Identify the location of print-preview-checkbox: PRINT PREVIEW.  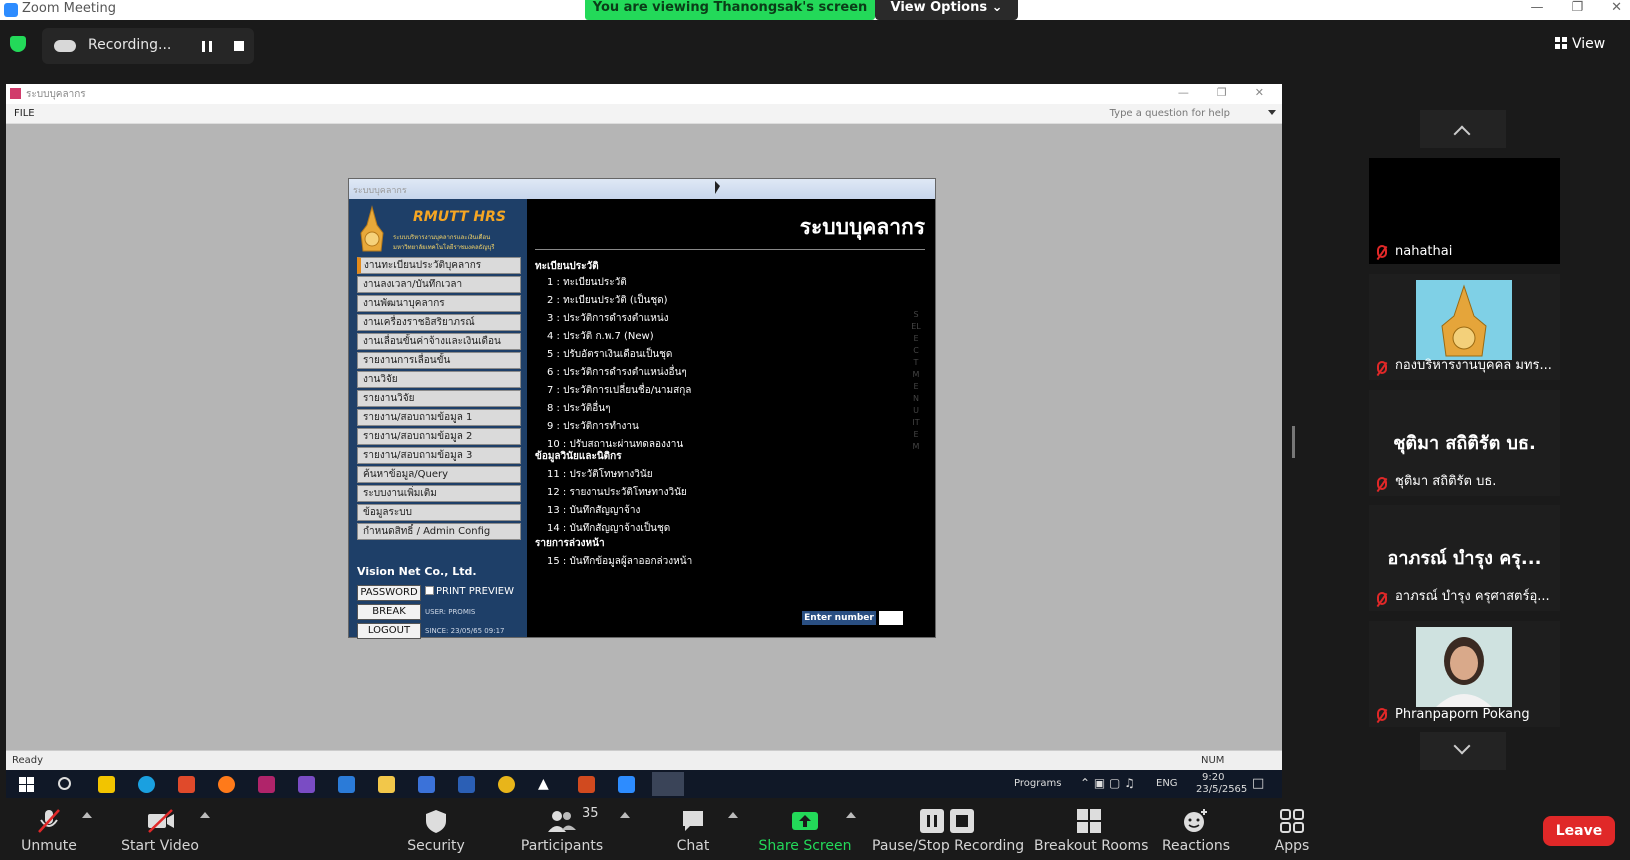
(469, 591).